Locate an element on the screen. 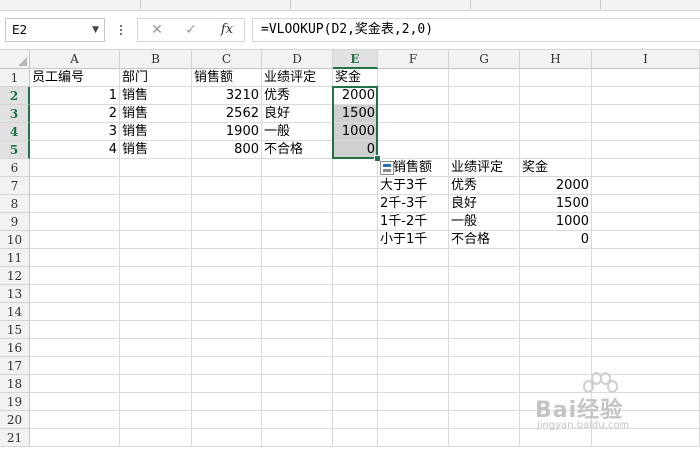 This screenshot has width=700, height=450. cell-c7 is located at coordinates (227, 186).